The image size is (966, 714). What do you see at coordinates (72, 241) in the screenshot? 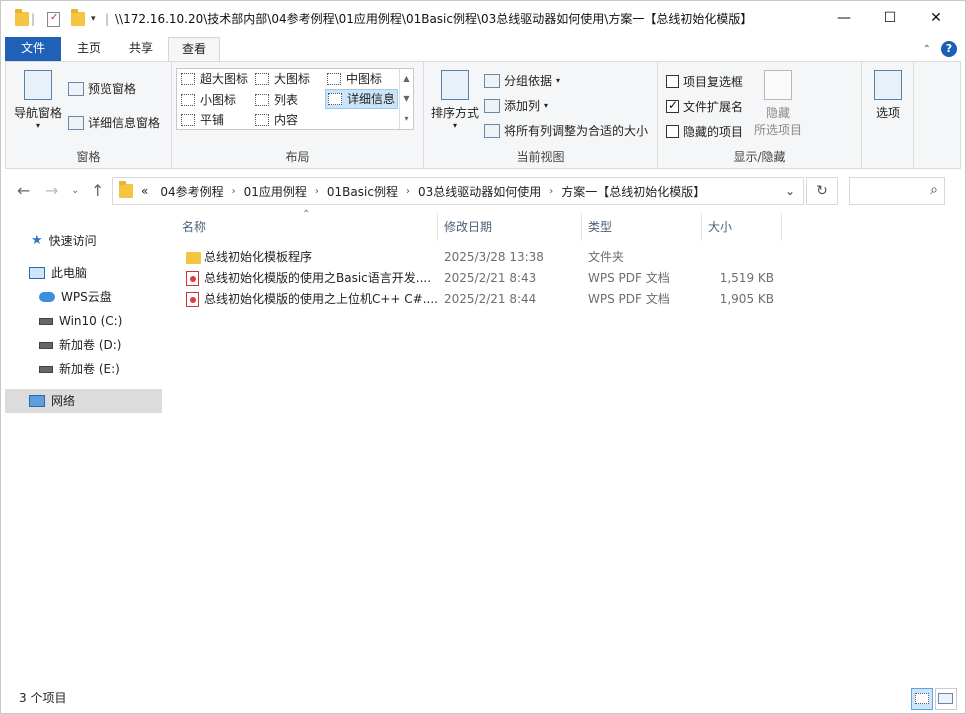
I see `nav-label: 快速访问` at bounding box center [72, 241].